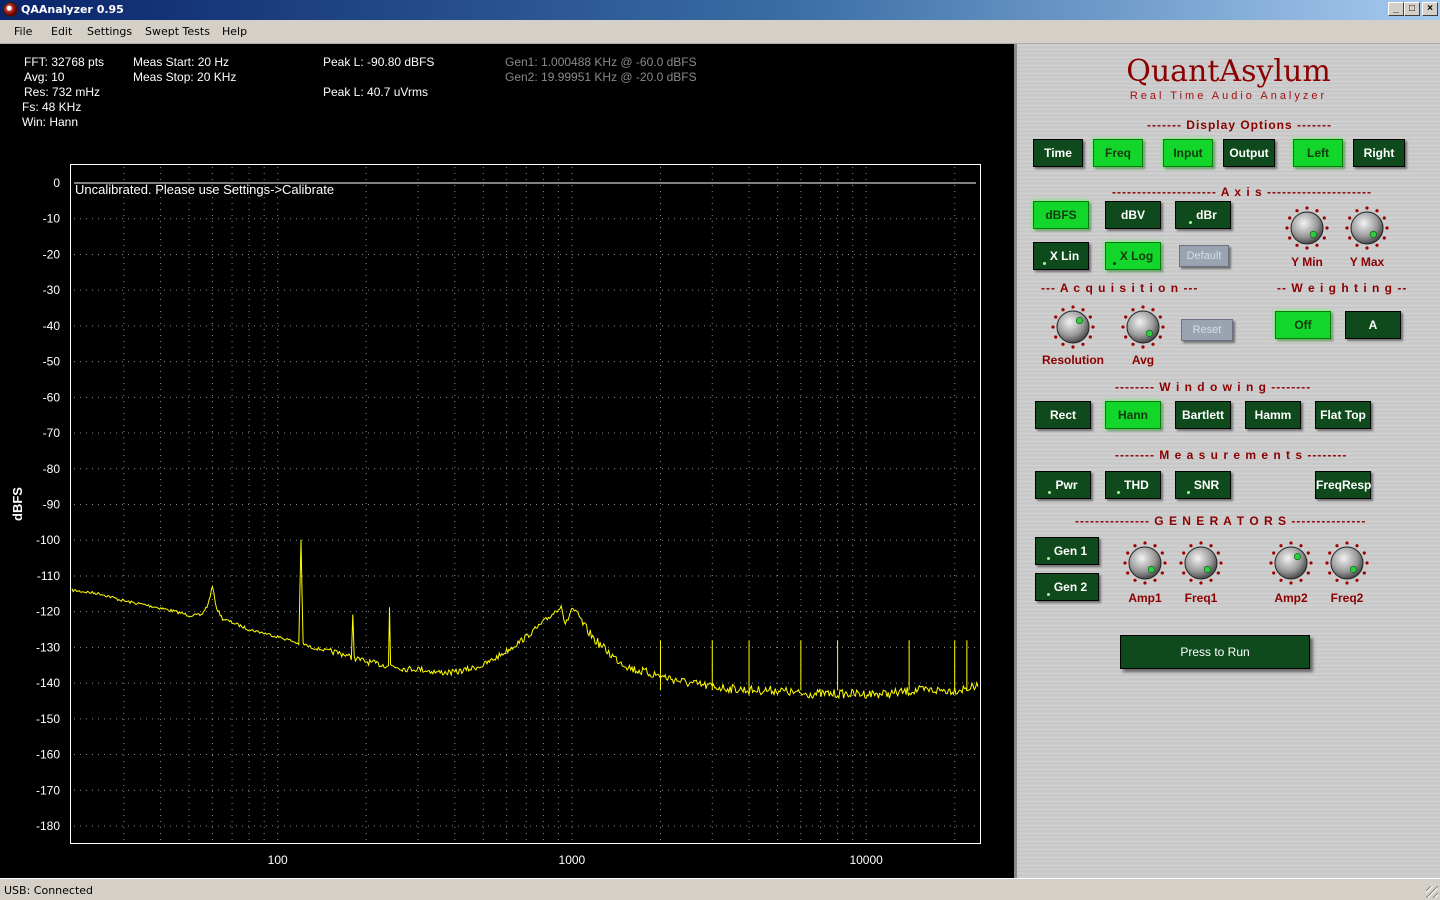 The height and width of the screenshot is (900, 1440). Describe the element at coordinates (1347, 598) in the screenshot. I see `freq2-label: Freq2` at that location.